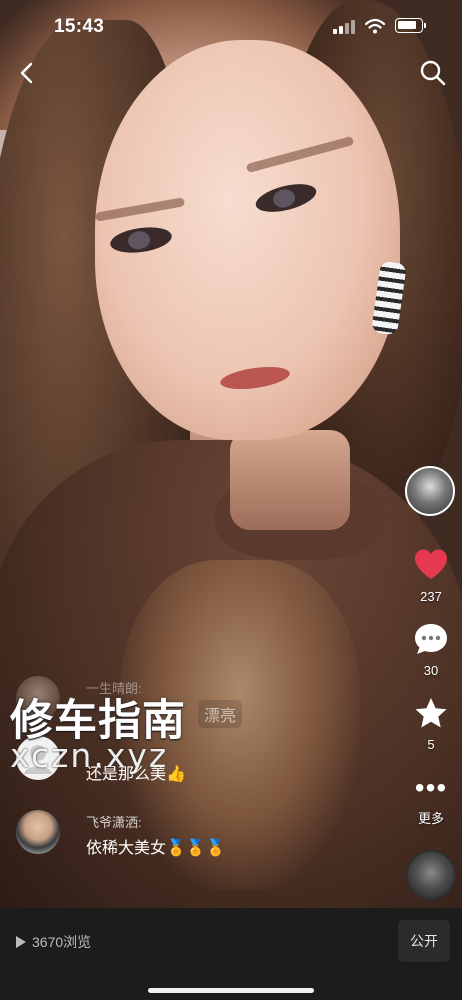 This screenshot has width=462, height=1000. I want to click on wifi-icon, so click(375, 26).